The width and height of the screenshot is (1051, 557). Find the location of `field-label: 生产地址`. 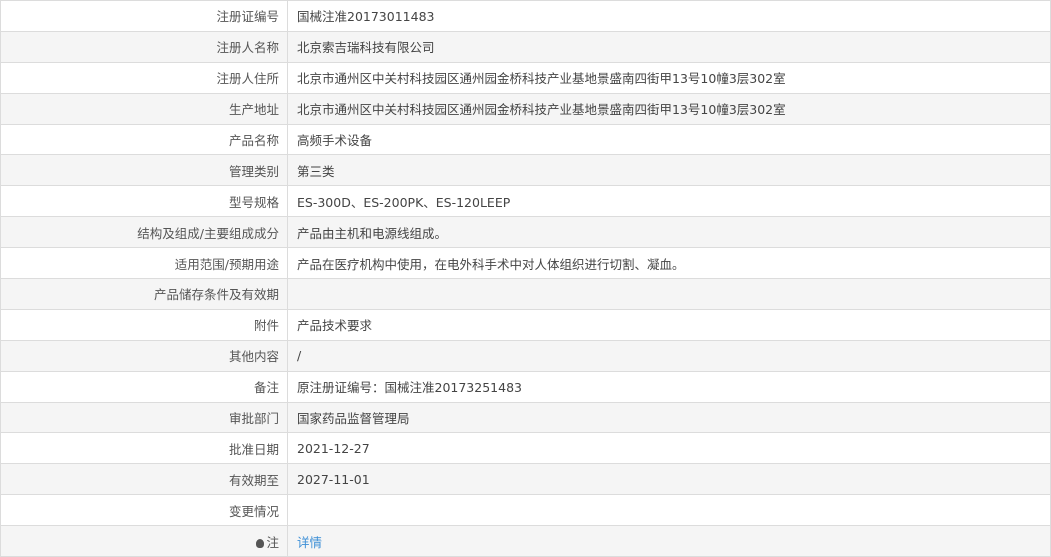

field-label: 生产地址 is located at coordinates (144, 108).